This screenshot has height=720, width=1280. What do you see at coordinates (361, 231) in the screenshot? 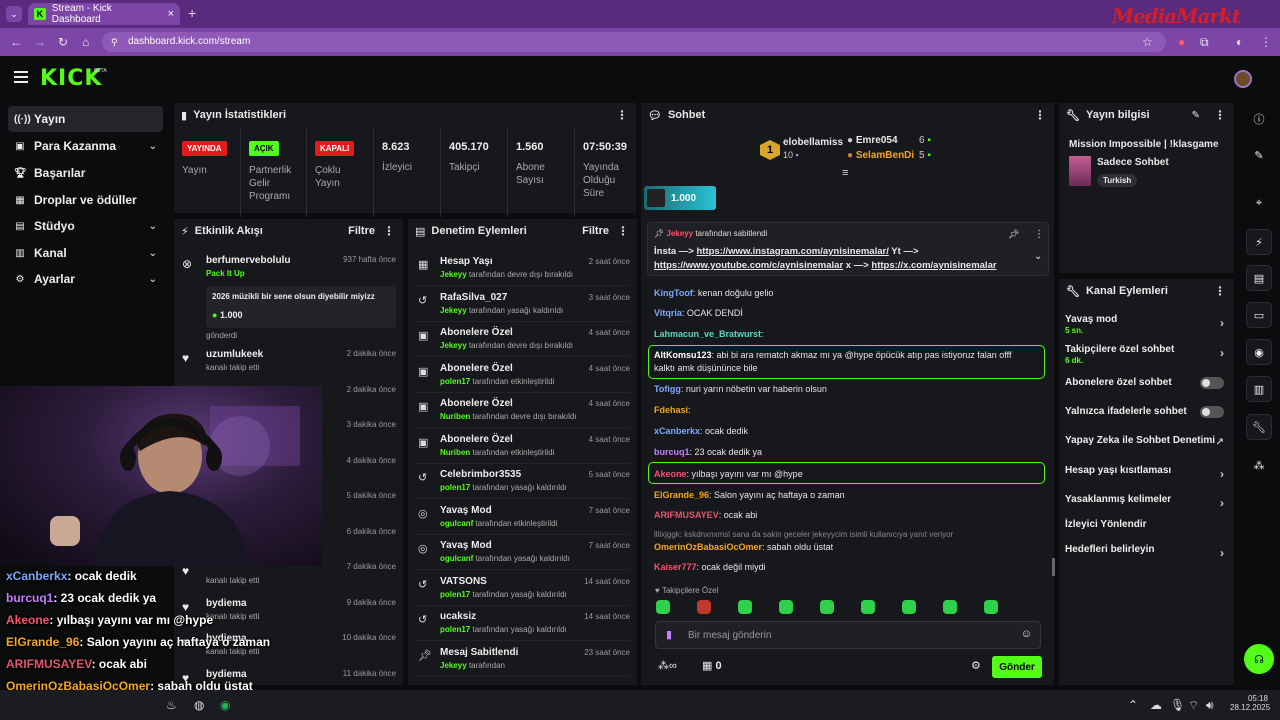
I see `activity-filter-button: Filtre` at bounding box center [361, 231].